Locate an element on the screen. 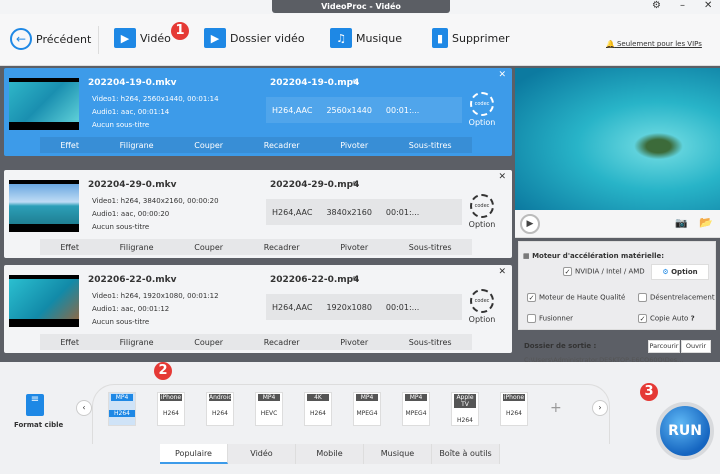 The width and height of the screenshot is (720, 474). folder-add-icon: ▶ is located at coordinates (215, 38).